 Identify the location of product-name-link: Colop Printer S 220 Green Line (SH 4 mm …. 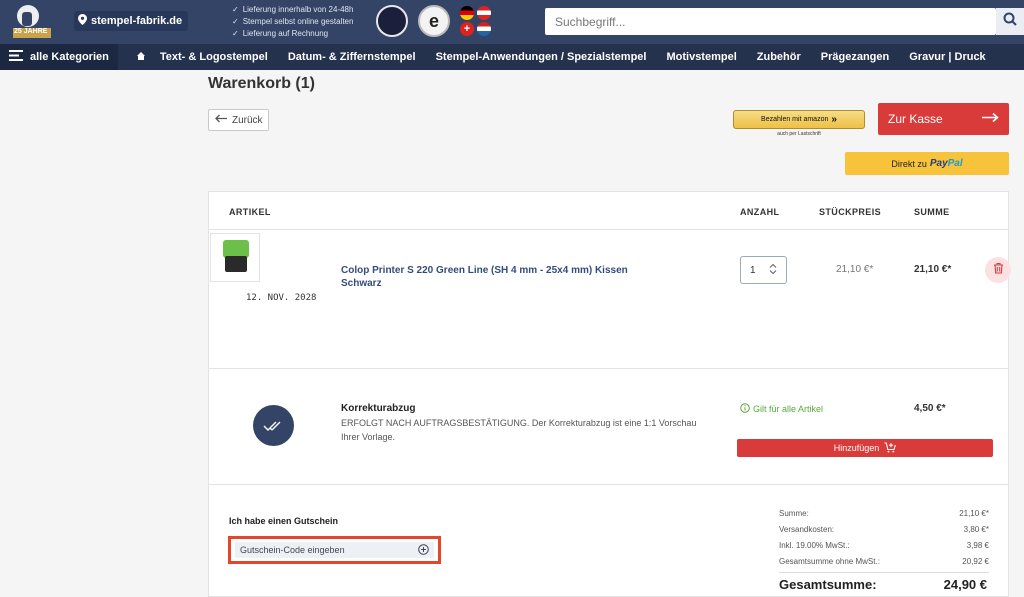
(501, 277).